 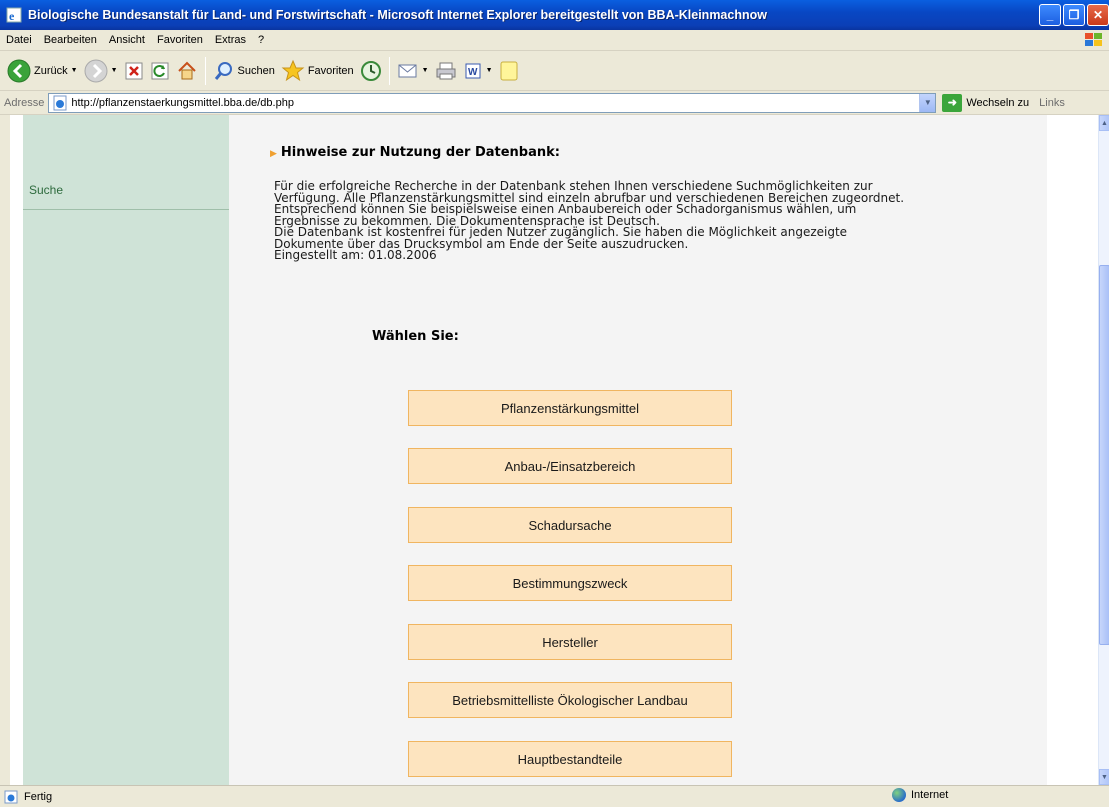 I want to click on home-icon, so click(x=186, y=70).